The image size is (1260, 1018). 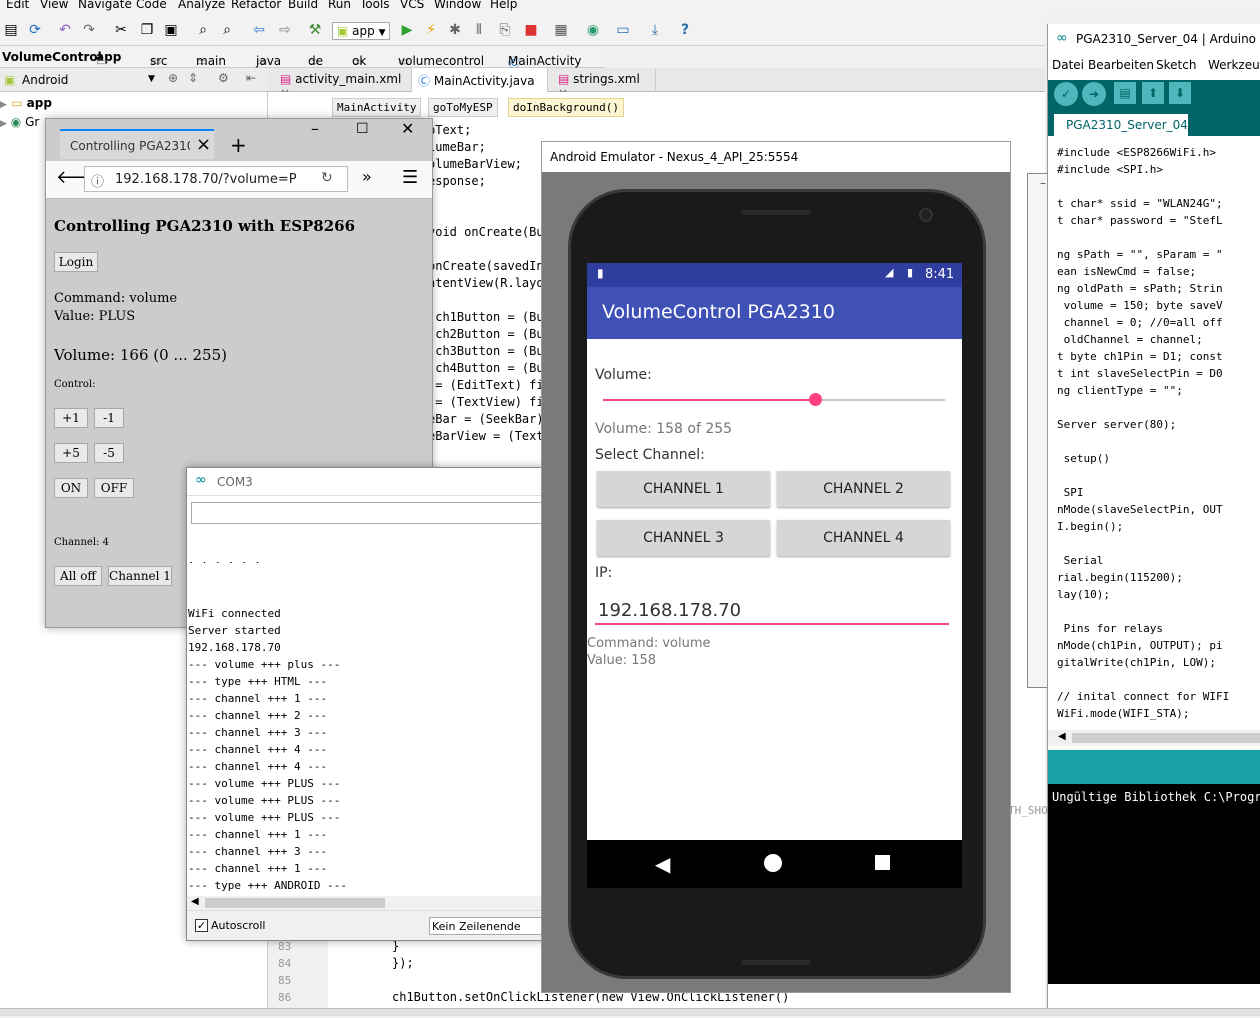 What do you see at coordinates (89, 30) in the screenshot?
I see `redo-icon: ↷` at bounding box center [89, 30].